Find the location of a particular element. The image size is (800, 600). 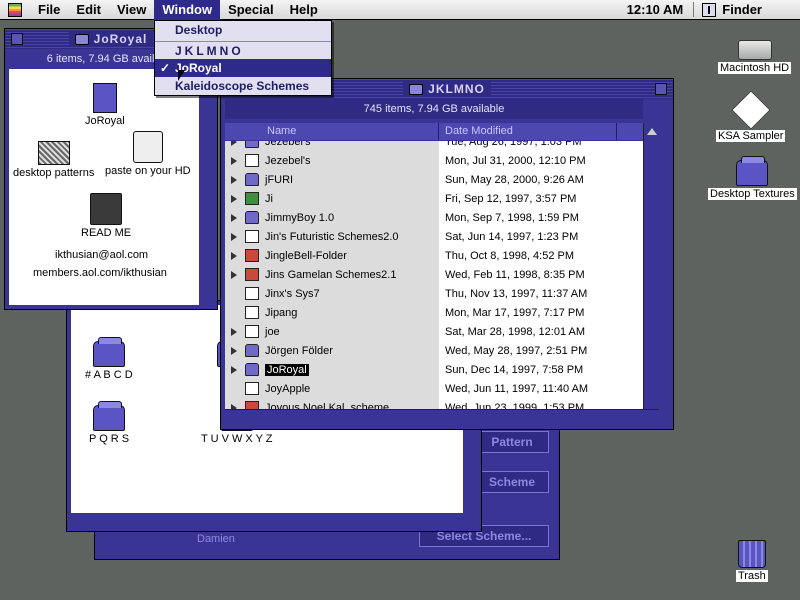

name-cell: JoRoyal is located at coordinates (332, 369).